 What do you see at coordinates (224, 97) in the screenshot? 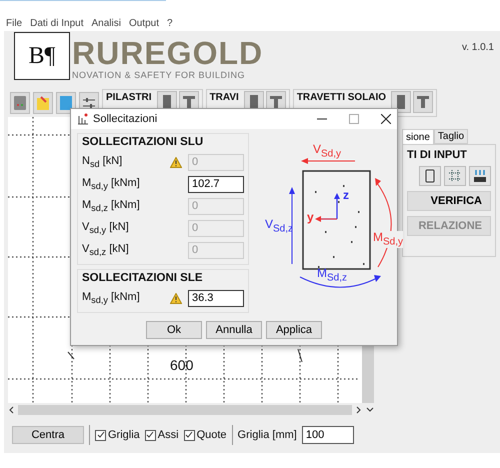
I see `group-label: TRAVI` at bounding box center [224, 97].